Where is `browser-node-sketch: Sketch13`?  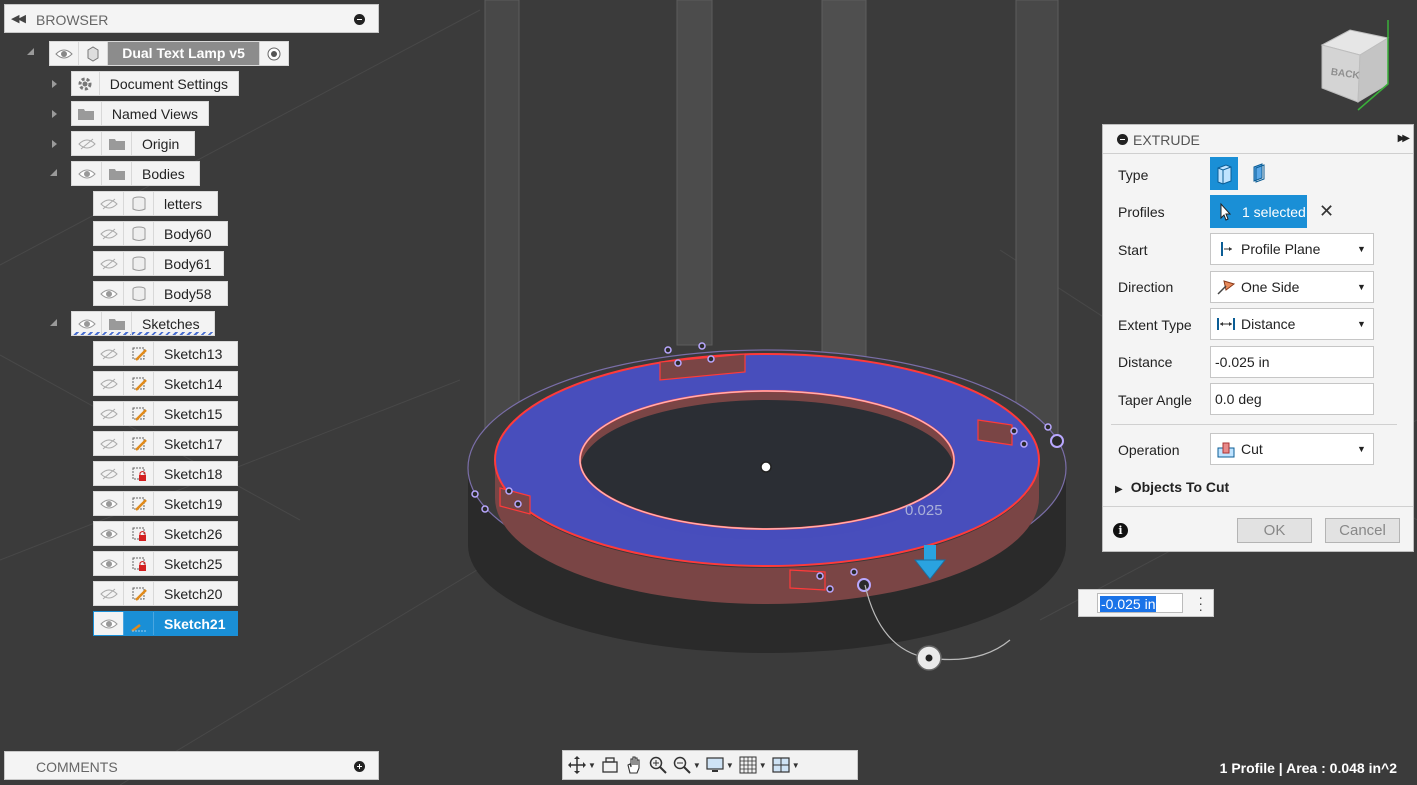
browser-node-sketch: Sketch13 is located at coordinates (165, 353).